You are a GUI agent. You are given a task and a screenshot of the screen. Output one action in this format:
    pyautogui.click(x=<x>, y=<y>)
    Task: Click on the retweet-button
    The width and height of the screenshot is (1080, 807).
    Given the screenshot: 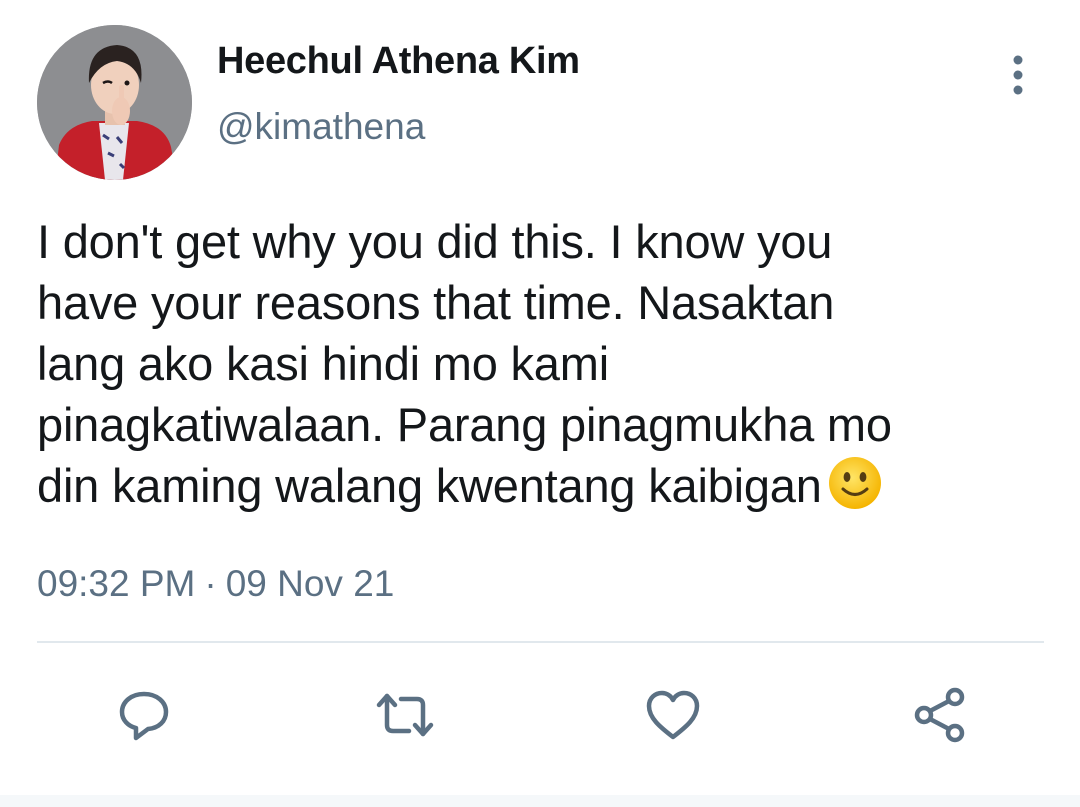 What is the action you would take?
    pyautogui.click(x=405, y=715)
    